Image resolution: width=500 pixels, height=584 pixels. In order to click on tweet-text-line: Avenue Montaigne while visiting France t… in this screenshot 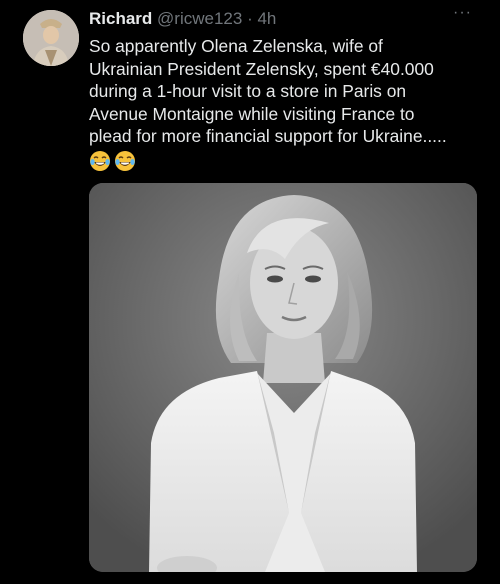, I will do `click(252, 113)`.